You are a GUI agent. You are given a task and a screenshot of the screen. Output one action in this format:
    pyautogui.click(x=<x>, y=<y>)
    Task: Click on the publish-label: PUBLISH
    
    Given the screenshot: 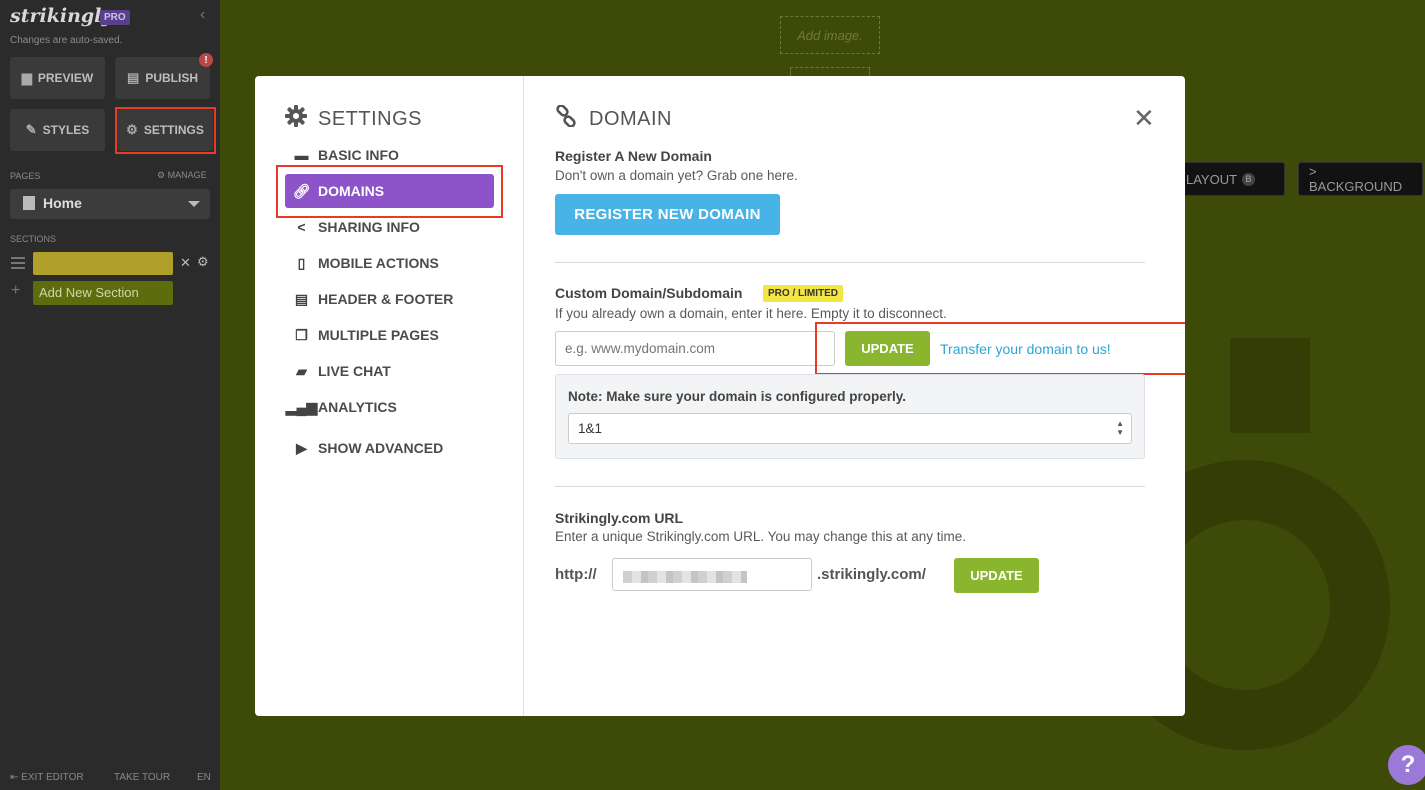 What is the action you would take?
    pyautogui.click(x=171, y=78)
    